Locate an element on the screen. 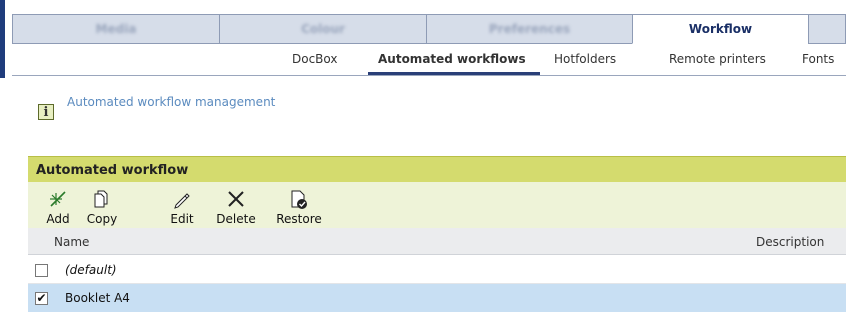 The height and width of the screenshot is (312, 846). tab-preferences: Preferences is located at coordinates (529, 29).